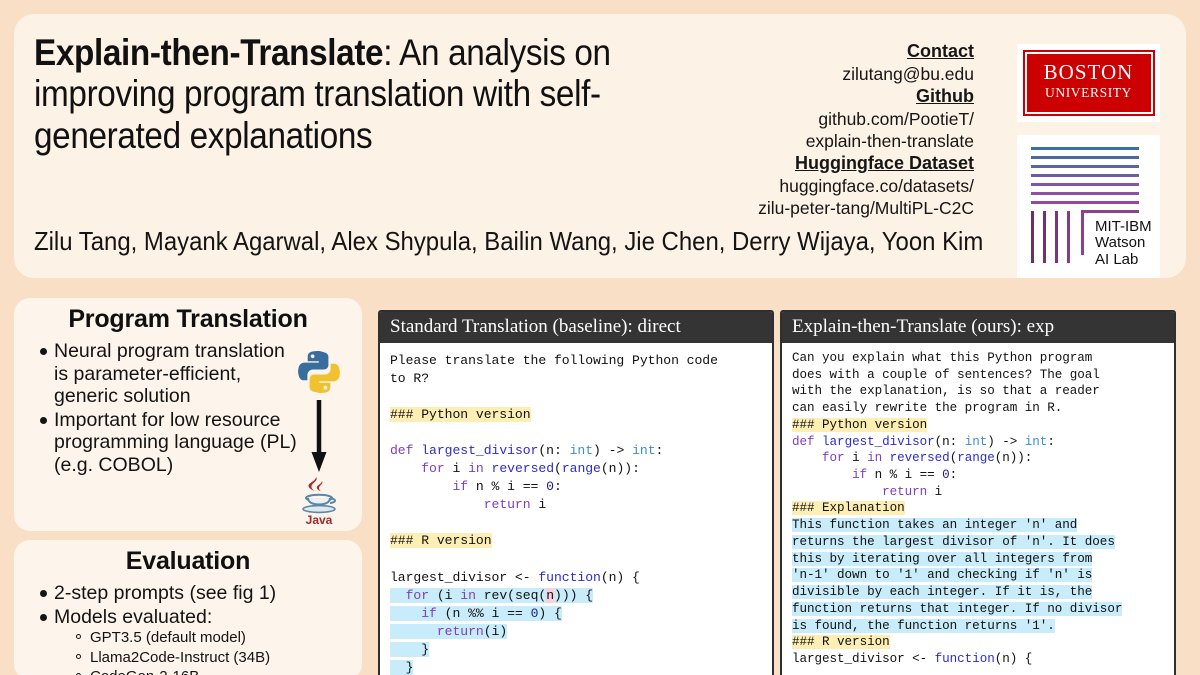 This screenshot has width=1200, height=675. Describe the element at coordinates (198, 593) in the screenshot. I see `list-item: 2-step prompts (see fig 1)` at that location.